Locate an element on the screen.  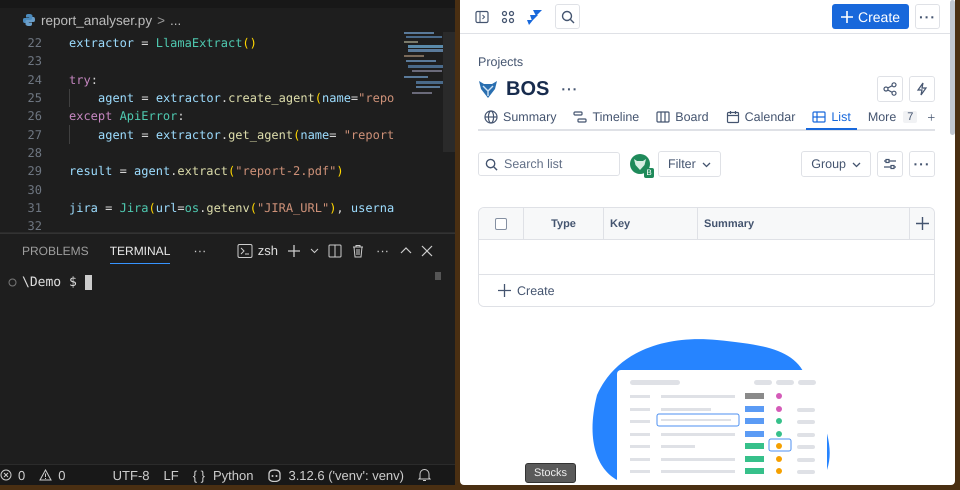
logo-icon is located at coordinates (535, 16).